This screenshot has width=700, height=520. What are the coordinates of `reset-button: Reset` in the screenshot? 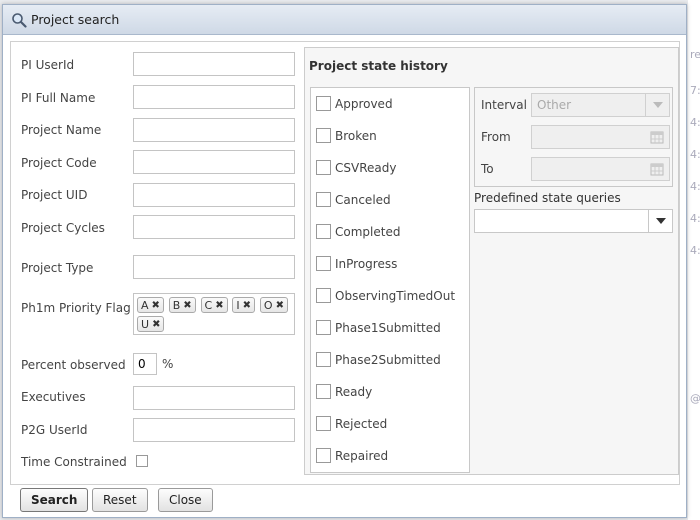 It's located at (120, 500).